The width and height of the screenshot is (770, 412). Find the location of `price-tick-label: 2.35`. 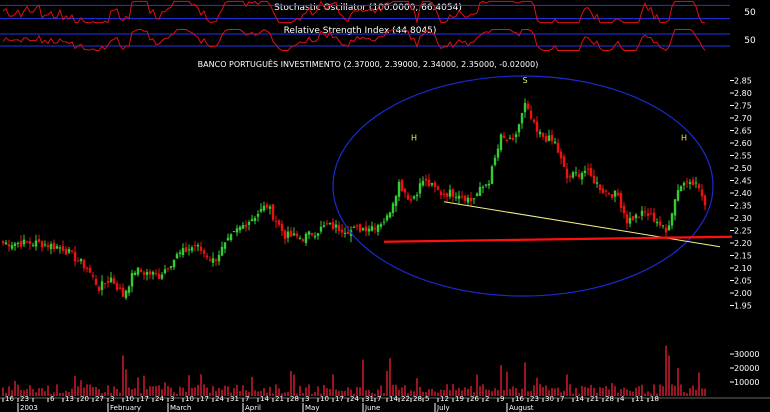

price-tick-label: 2.35 is located at coordinates (743, 206).